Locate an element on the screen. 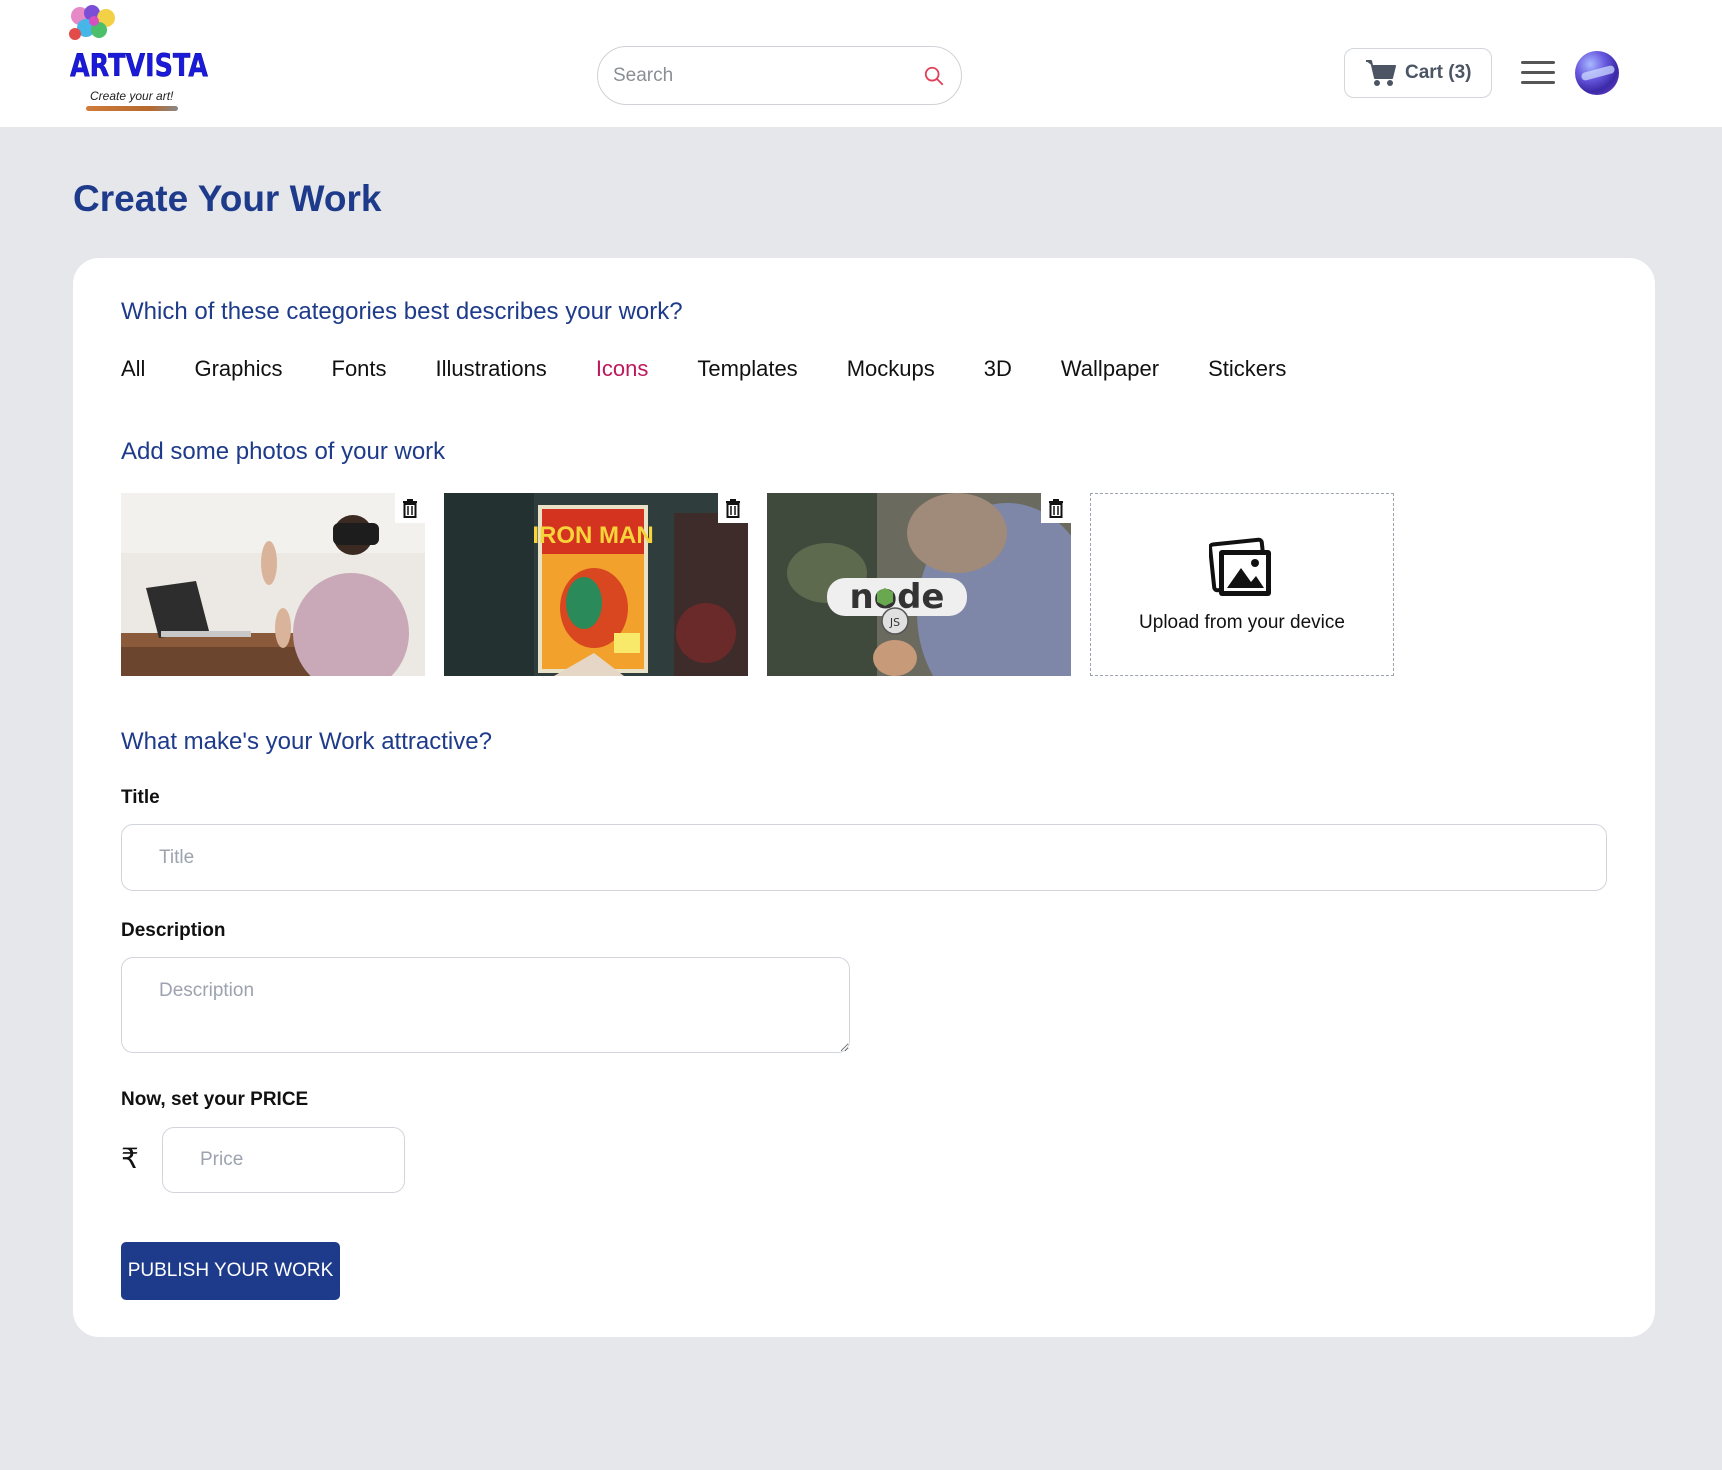 The height and width of the screenshot is (1470, 1722). work-photo: IRON MAN is located at coordinates (596, 584).